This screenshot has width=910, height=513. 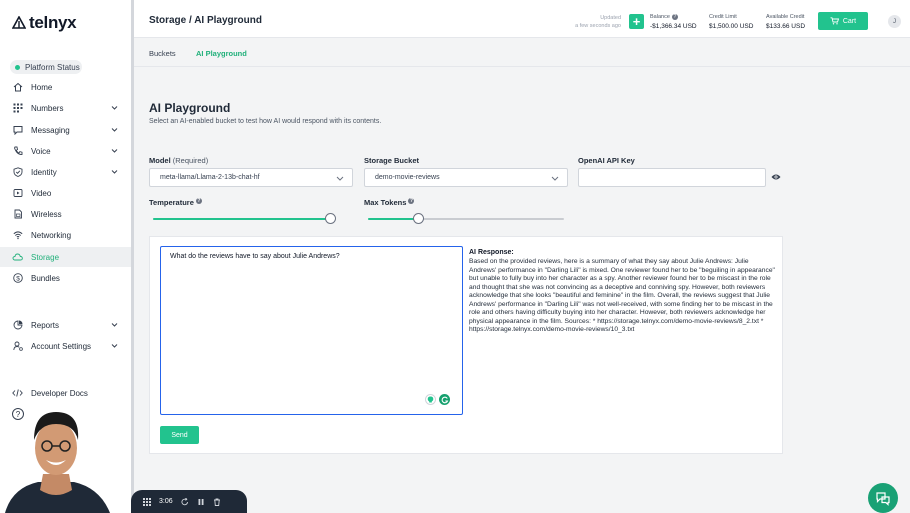 I want to click on cart-label: Cart, so click(x=849, y=21).